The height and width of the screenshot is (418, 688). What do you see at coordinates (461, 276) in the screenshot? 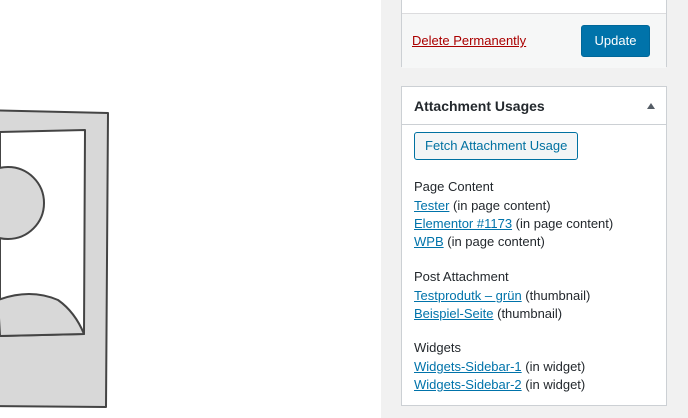
I see `usage-group-title: Post Attachment` at bounding box center [461, 276].